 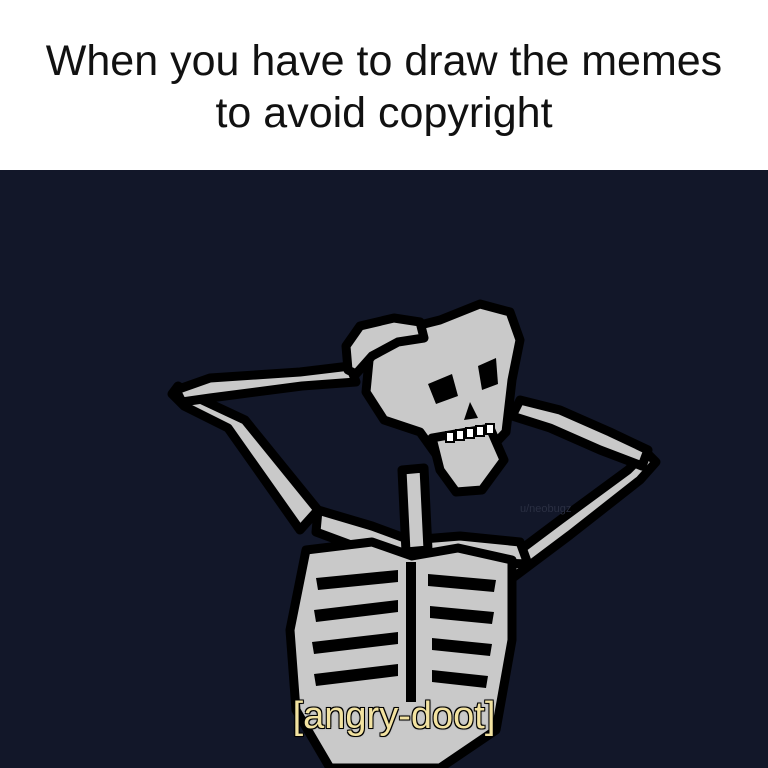 I want to click on subtitle-caption: [angry-doot], so click(x=394, y=716).